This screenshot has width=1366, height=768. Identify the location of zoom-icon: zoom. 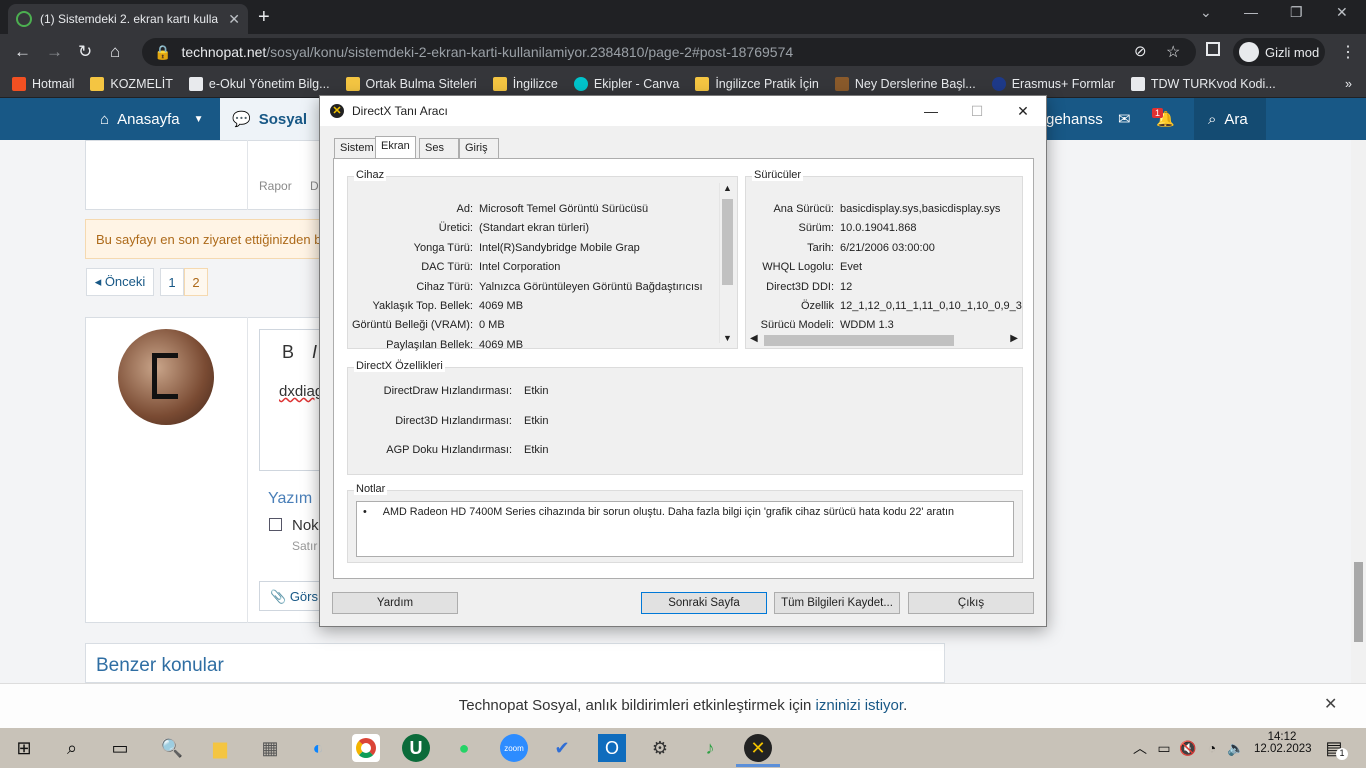
(514, 748).